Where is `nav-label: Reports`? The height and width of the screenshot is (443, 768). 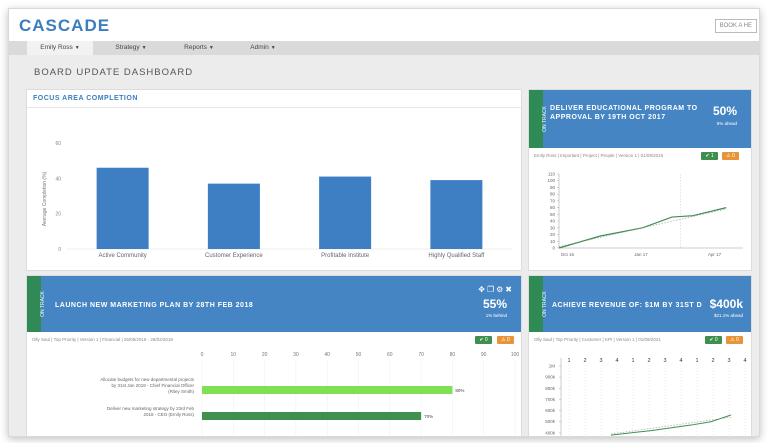 nav-label: Reports is located at coordinates (195, 47).